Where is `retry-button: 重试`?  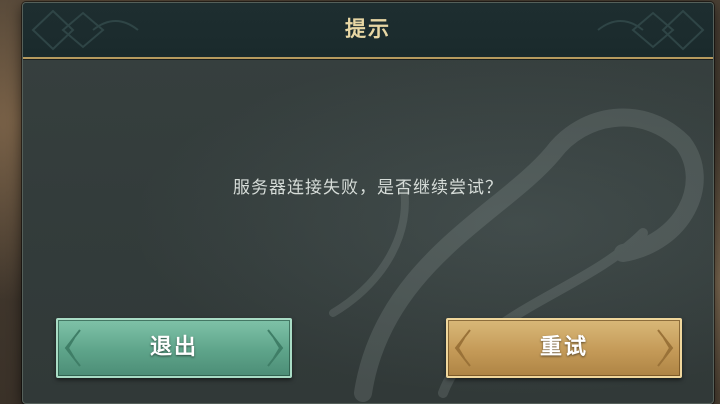 retry-button: 重试 is located at coordinates (564, 348).